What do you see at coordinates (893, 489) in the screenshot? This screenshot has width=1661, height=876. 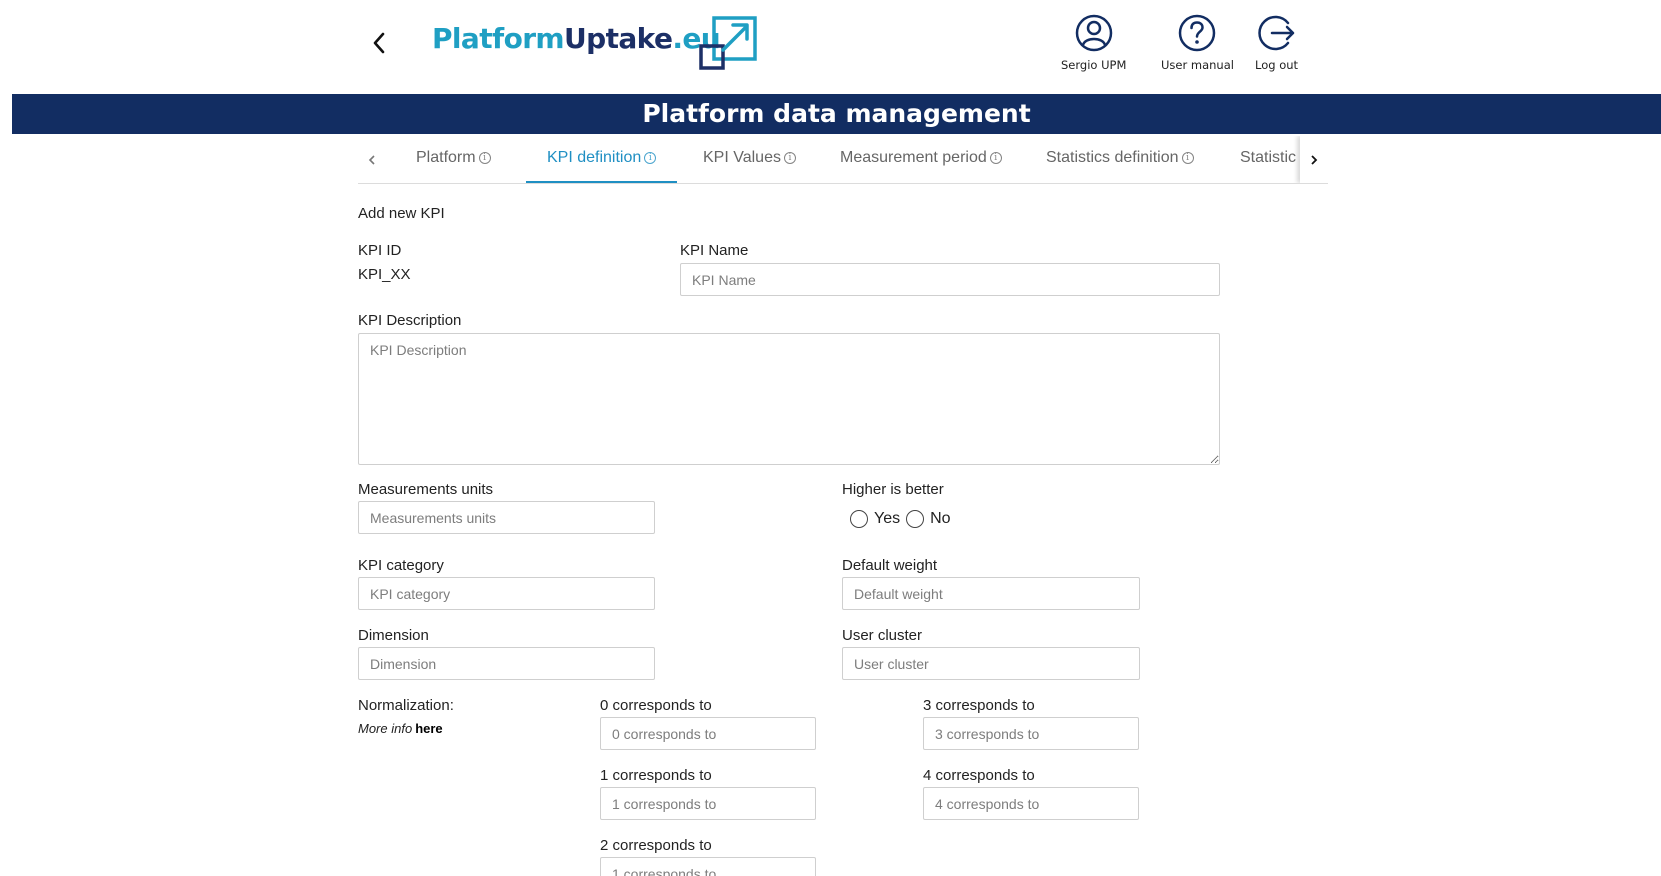 I see `higher-is-better-label: Higher is better` at bounding box center [893, 489].